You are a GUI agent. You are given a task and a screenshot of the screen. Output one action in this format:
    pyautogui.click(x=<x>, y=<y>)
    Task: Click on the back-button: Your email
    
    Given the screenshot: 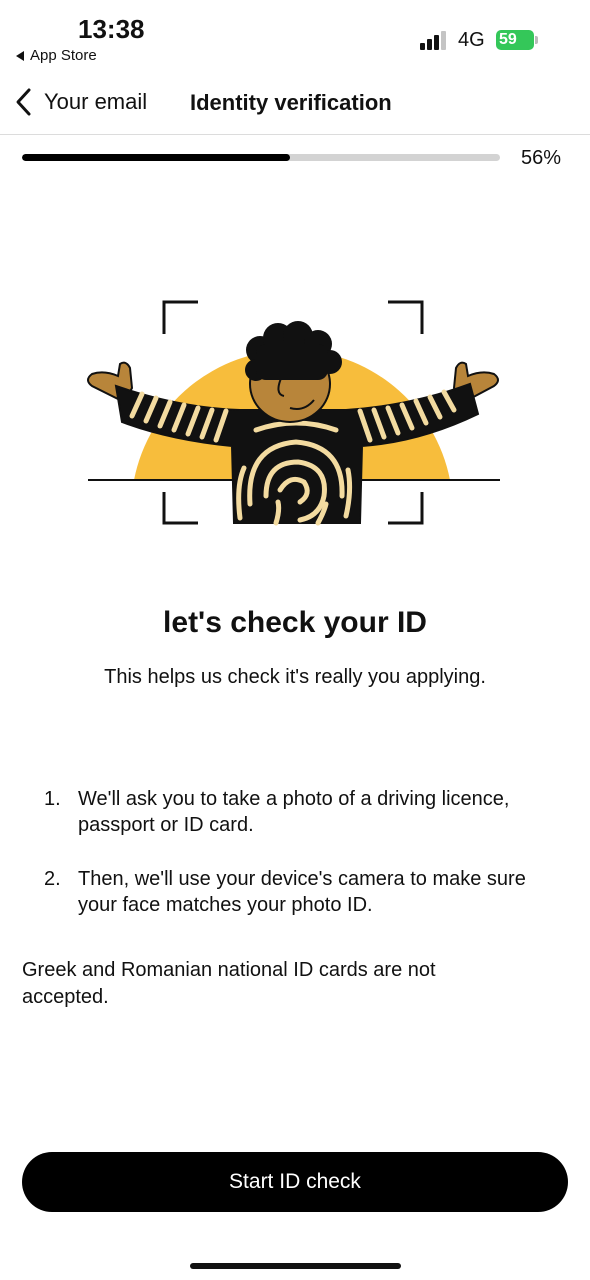 What is the action you would take?
    pyautogui.click(x=80, y=102)
    